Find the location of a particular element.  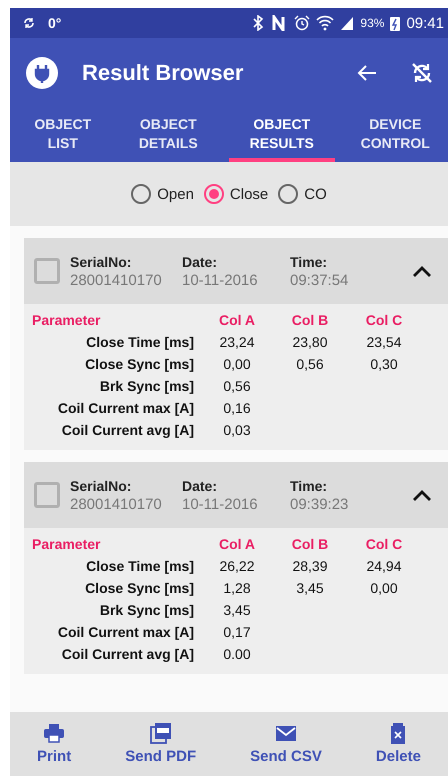

table-cell-text: 23,80 is located at coordinates (310, 343).